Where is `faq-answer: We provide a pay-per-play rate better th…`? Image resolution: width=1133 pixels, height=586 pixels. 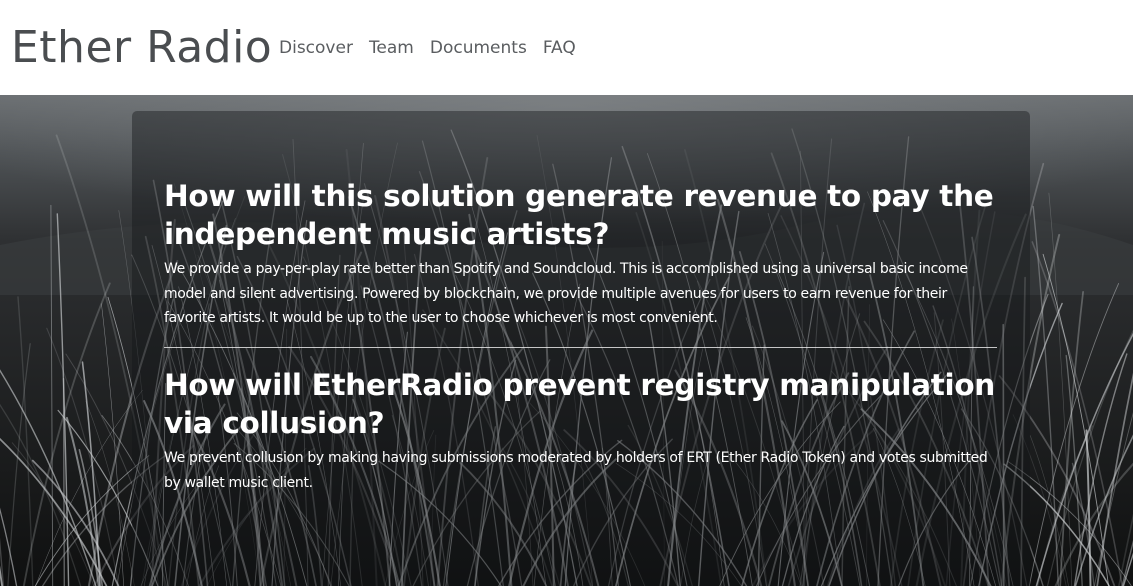 faq-answer: We provide a pay-per-play rate better th… is located at coordinates (566, 293).